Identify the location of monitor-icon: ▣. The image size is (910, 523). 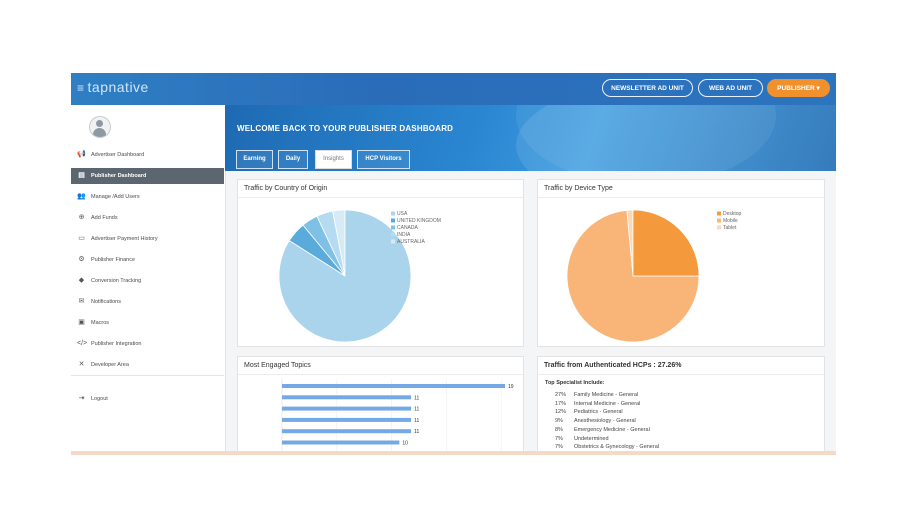
(81, 322).